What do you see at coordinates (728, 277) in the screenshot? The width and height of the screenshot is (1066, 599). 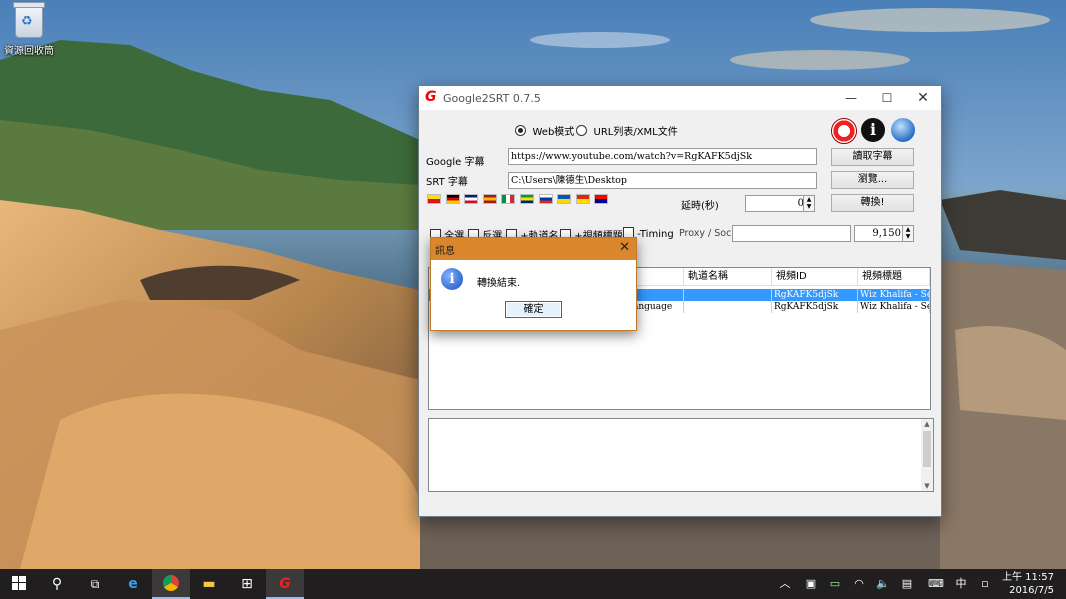 I see `column-header-track-name: 軌道名稱` at bounding box center [728, 277].